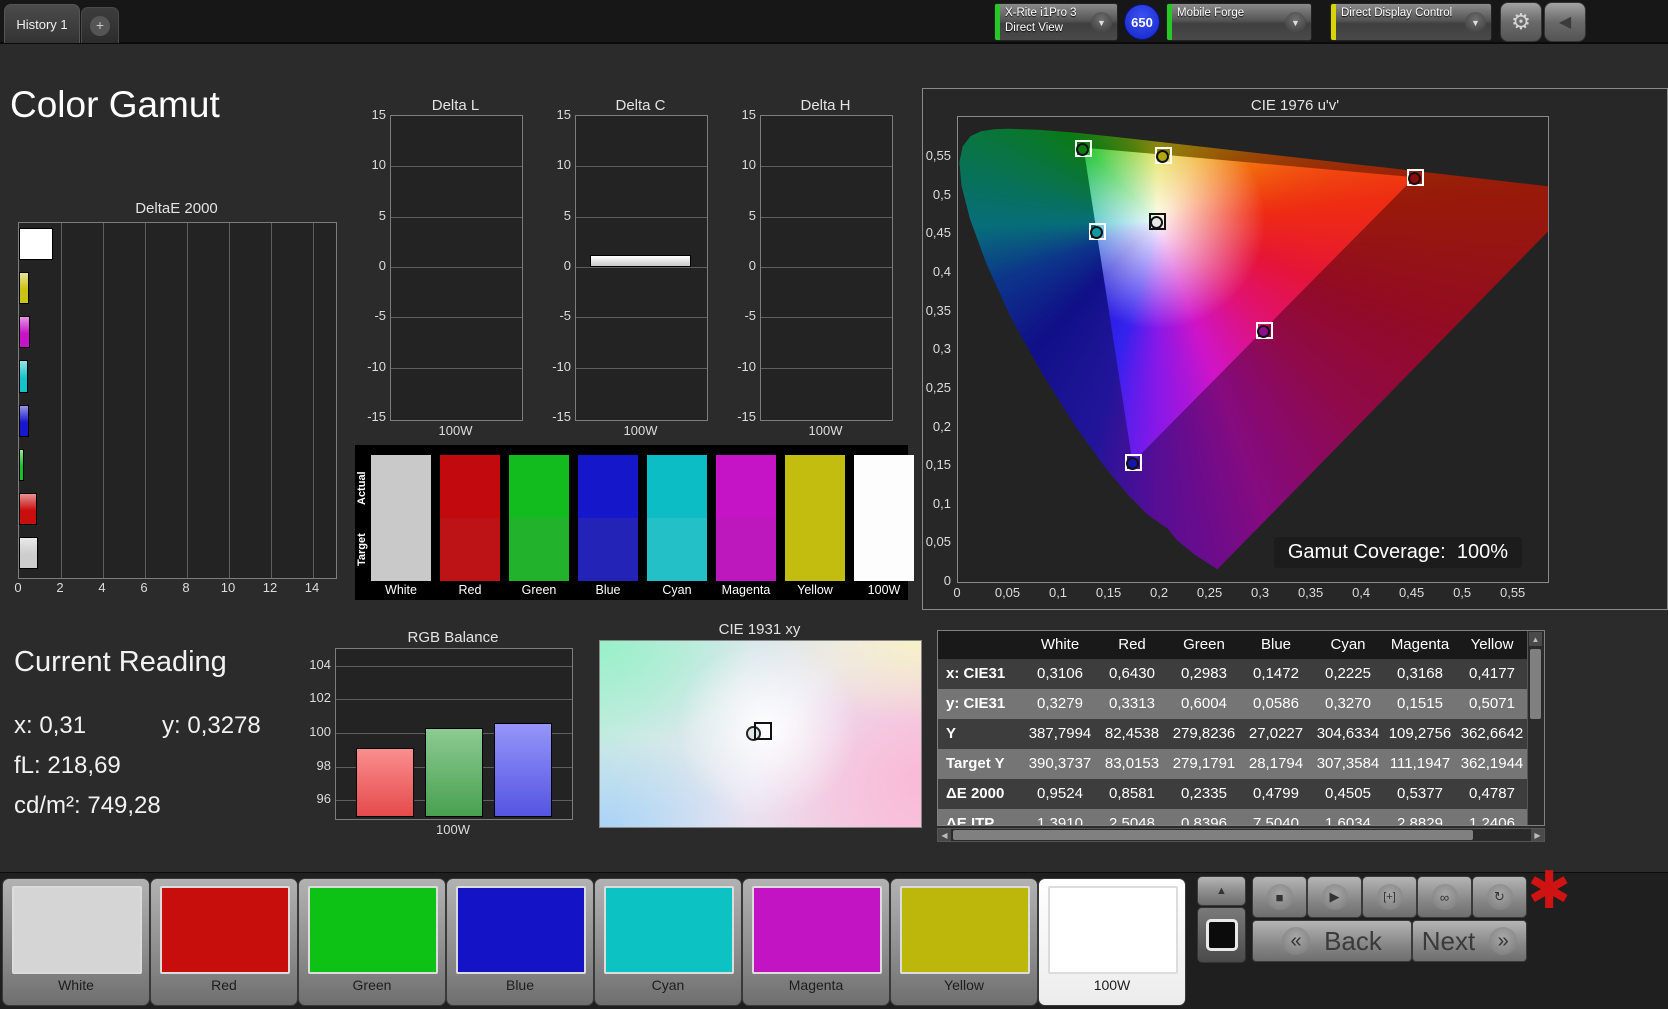 The width and height of the screenshot is (1668, 1009). I want to click on control-button-pattern-size: [+], so click(1389, 897).